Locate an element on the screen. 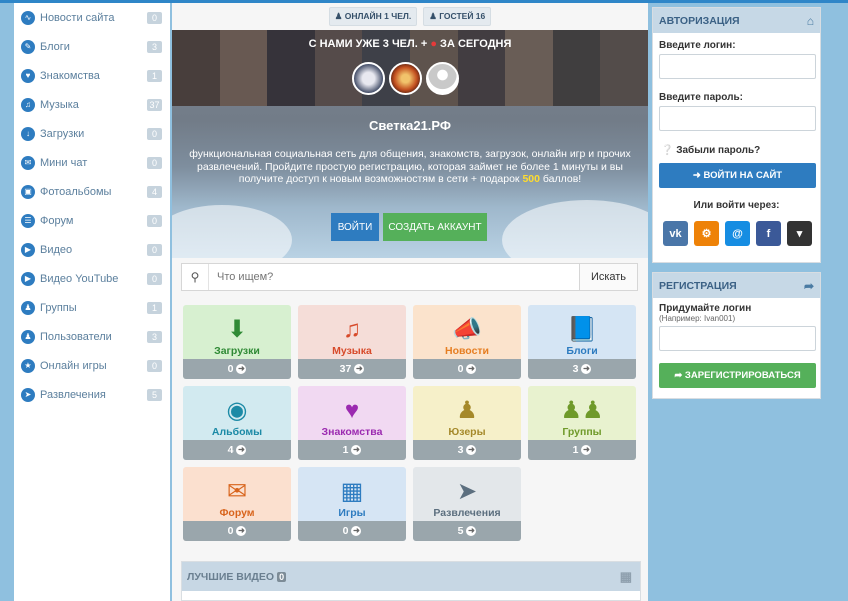  online-count-button: ♟ ОНЛАЙН 1 ЧЕЛ. is located at coordinates (373, 16).